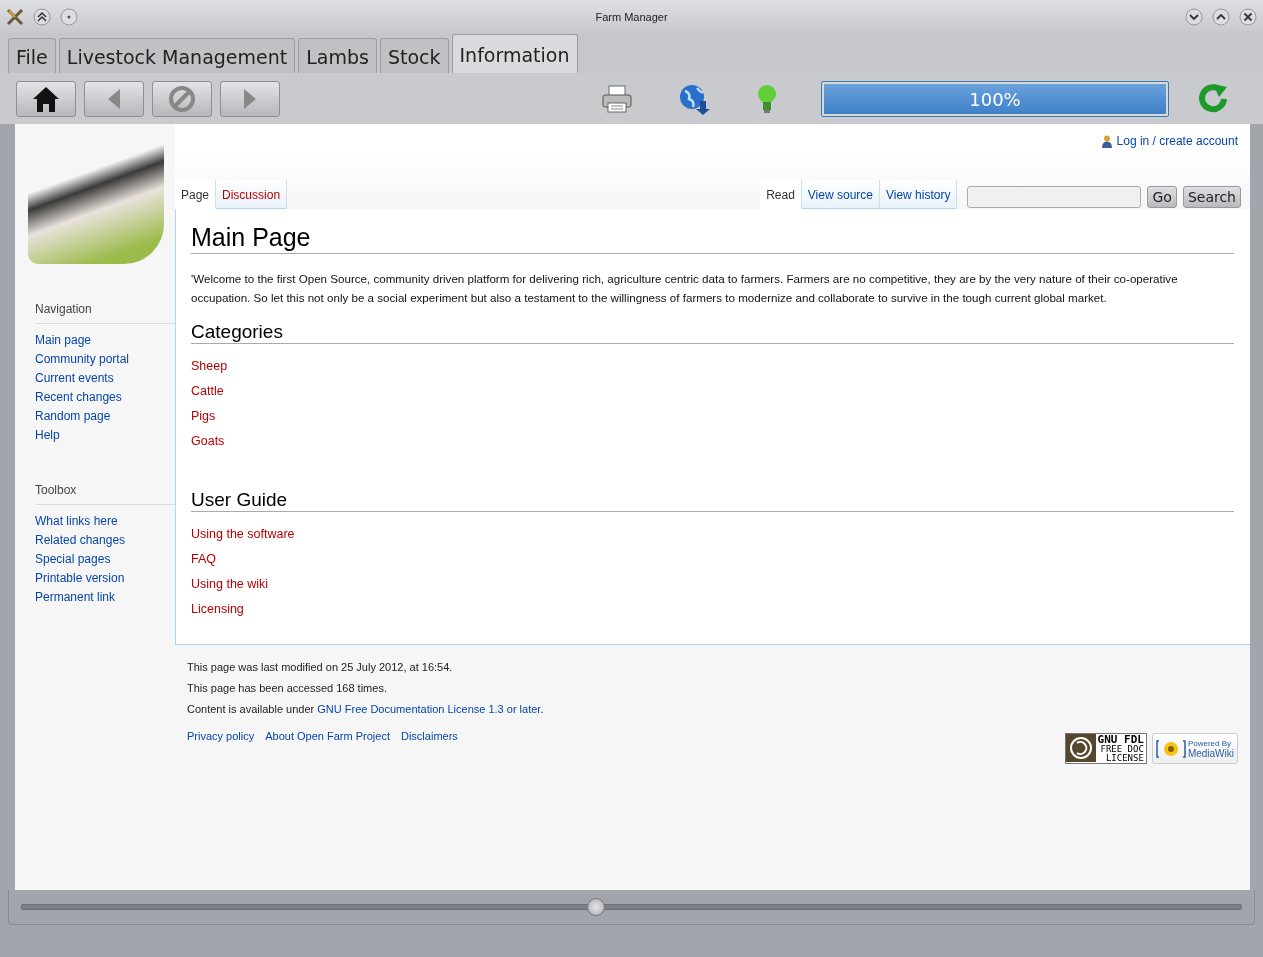 This screenshot has height=957, width=1263. Describe the element at coordinates (105, 540) in the screenshot. I see `sidebar-link: Related changes` at that location.